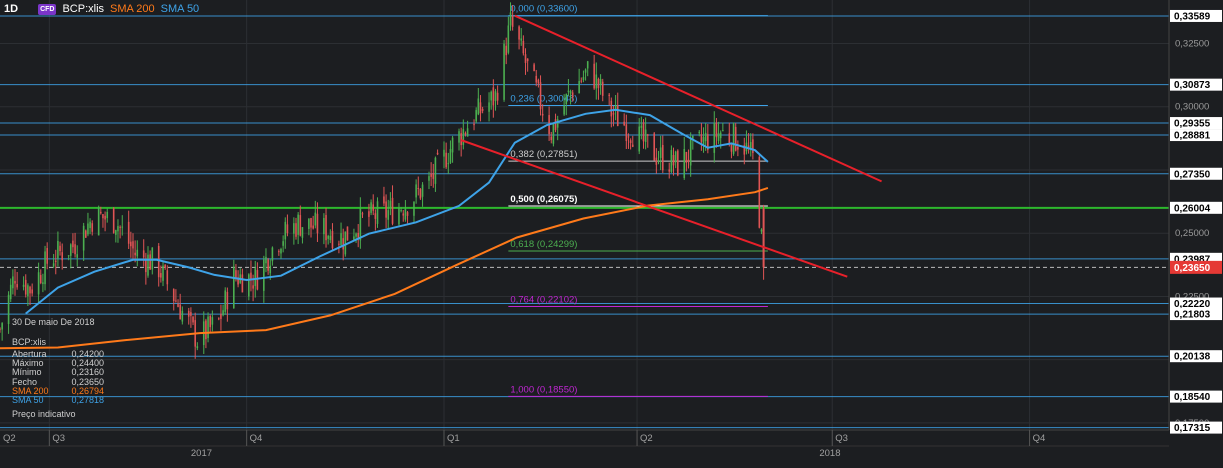  What do you see at coordinates (58, 400) in the screenshot?
I see `ohlc-row-sma50: SMA 50 0,27818` at bounding box center [58, 400].